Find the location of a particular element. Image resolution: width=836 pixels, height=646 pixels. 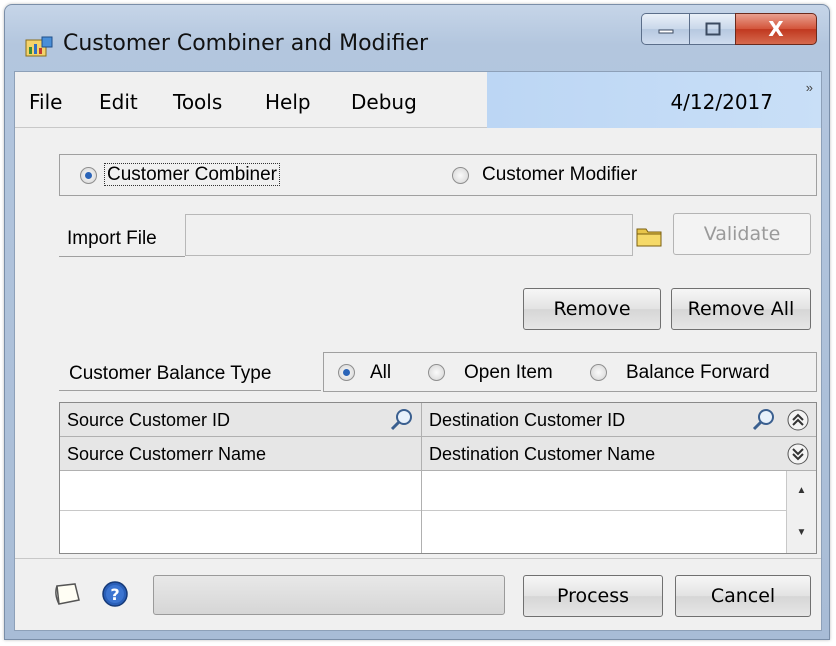

close-button: X is located at coordinates (776, 29).